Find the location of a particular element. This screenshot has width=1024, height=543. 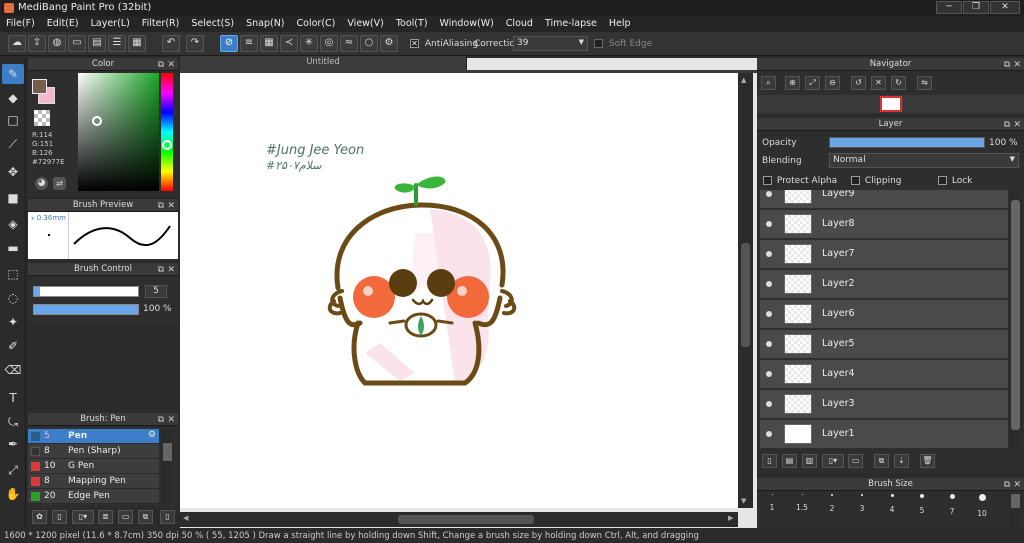

zoom-in-icon: ⊕ is located at coordinates (792, 83).